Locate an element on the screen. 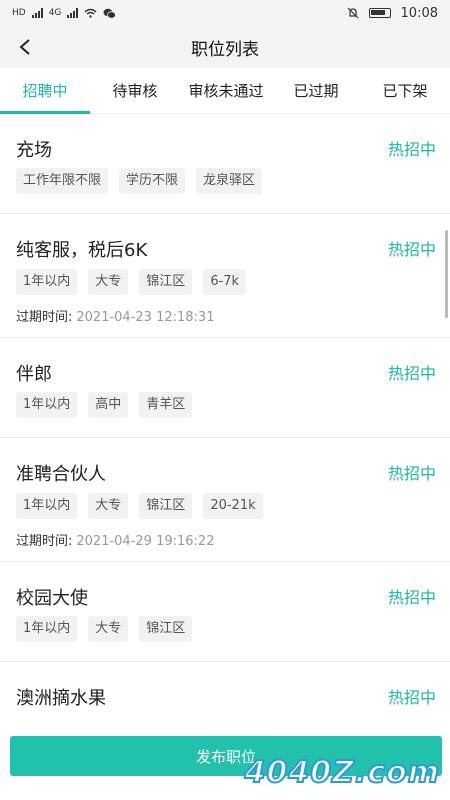 The width and height of the screenshot is (450, 800). status-time: 10:08 is located at coordinates (419, 13).